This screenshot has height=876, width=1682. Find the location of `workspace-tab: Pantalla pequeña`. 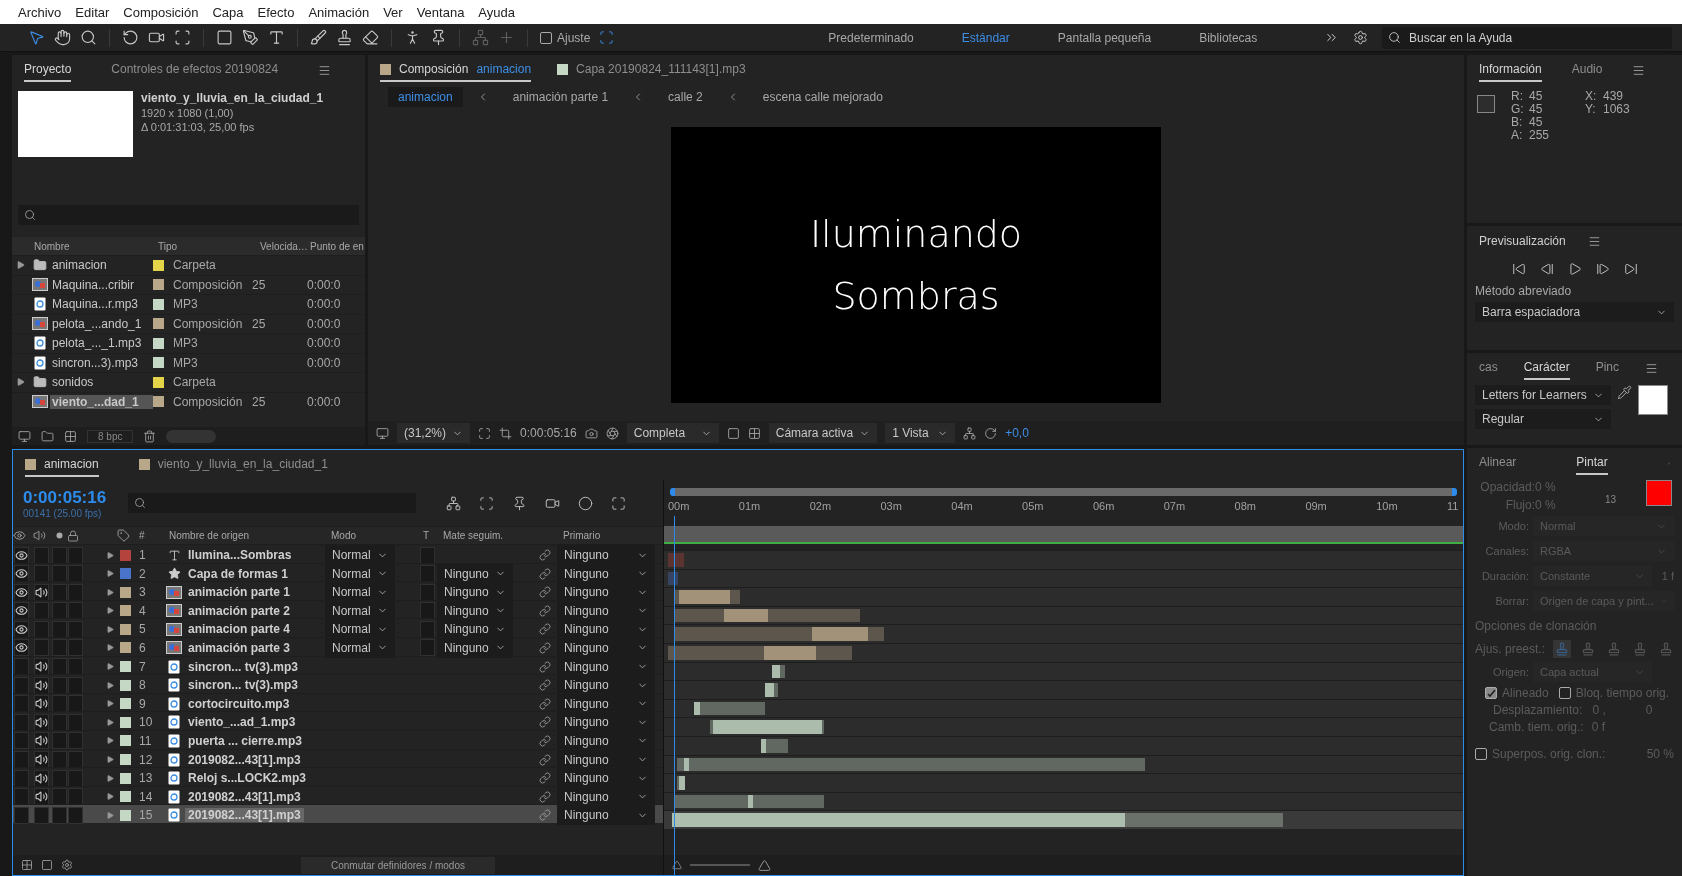

workspace-tab: Pantalla pequeña is located at coordinates (1104, 37).